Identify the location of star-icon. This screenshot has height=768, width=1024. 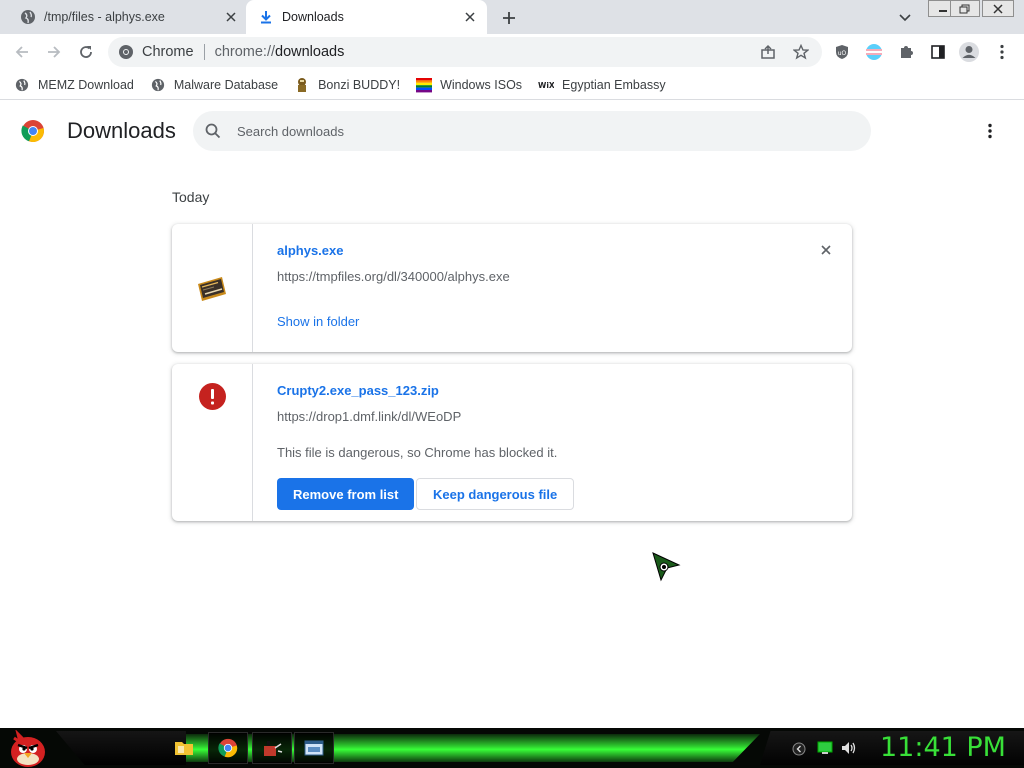
(801, 52).